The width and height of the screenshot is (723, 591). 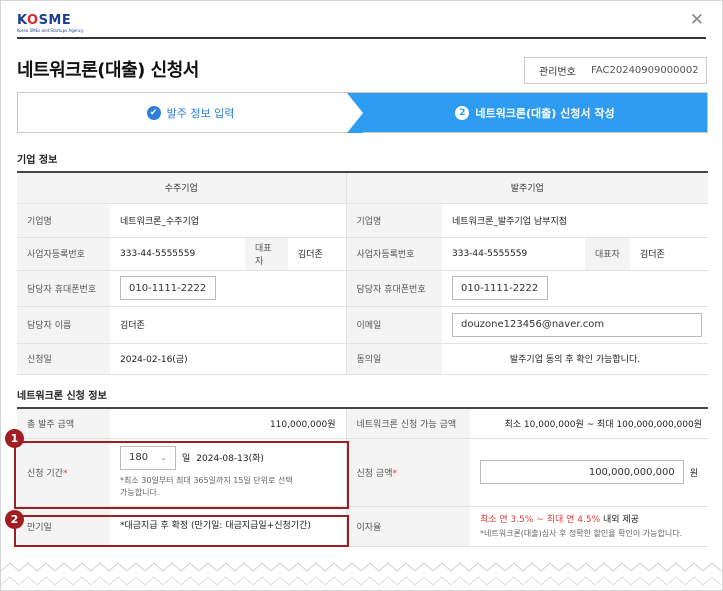 I want to click on management-number-value: FAC20240909000002, so click(x=645, y=70).